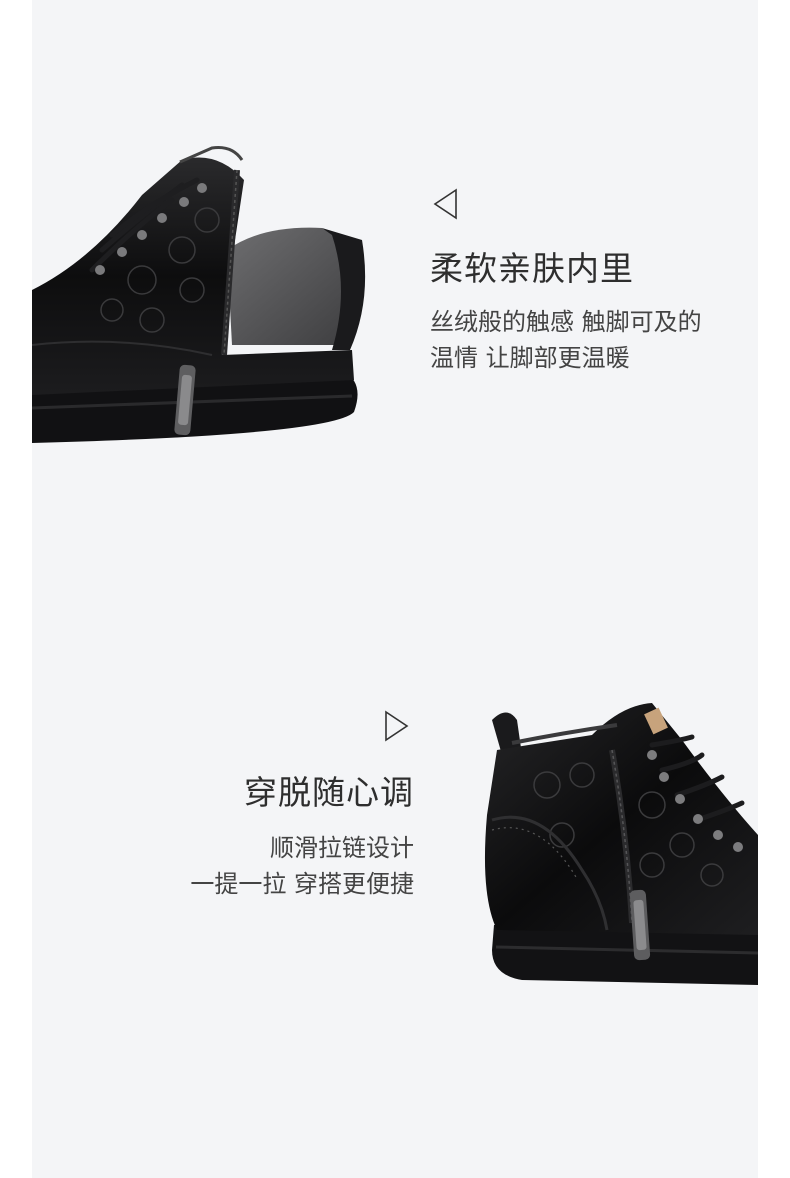 This screenshot has width=790, height=1178. Describe the element at coordinates (532, 268) in the screenshot. I see `section1-title: 柔软亲肤内里` at that location.